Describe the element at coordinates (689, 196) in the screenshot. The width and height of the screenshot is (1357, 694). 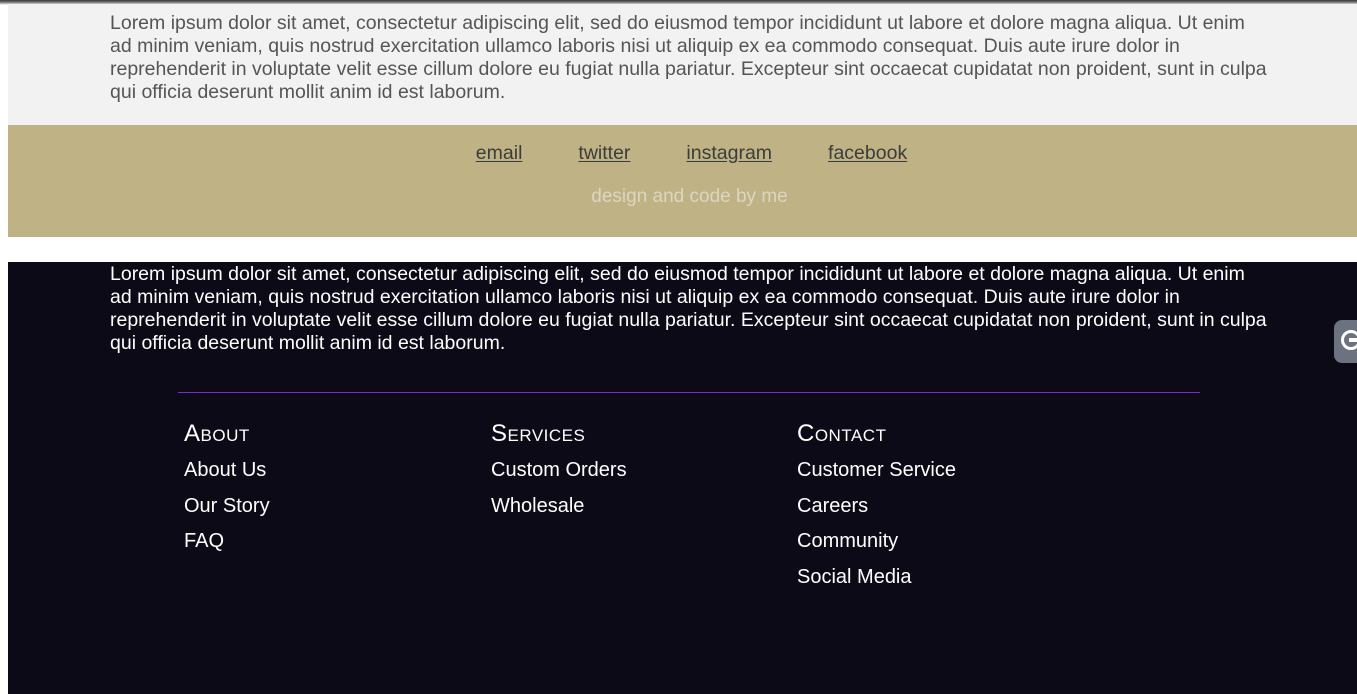
I see `credit-text: design and code by me` at that location.